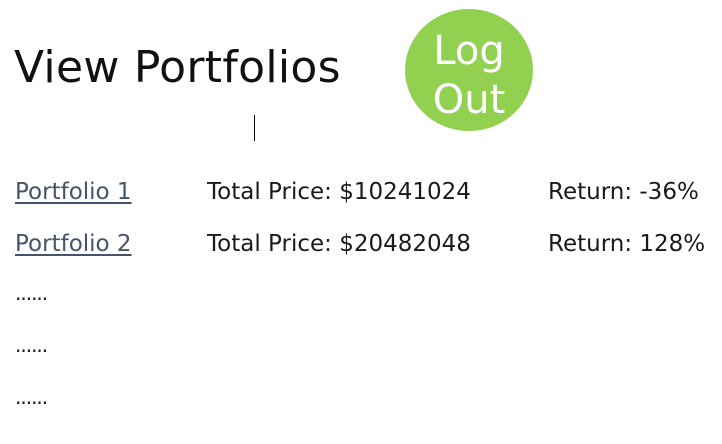 The width and height of the screenshot is (722, 444). What do you see at coordinates (73, 192) in the screenshot?
I see `portfolio-link-1: Portfolio 1` at bounding box center [73, 192].